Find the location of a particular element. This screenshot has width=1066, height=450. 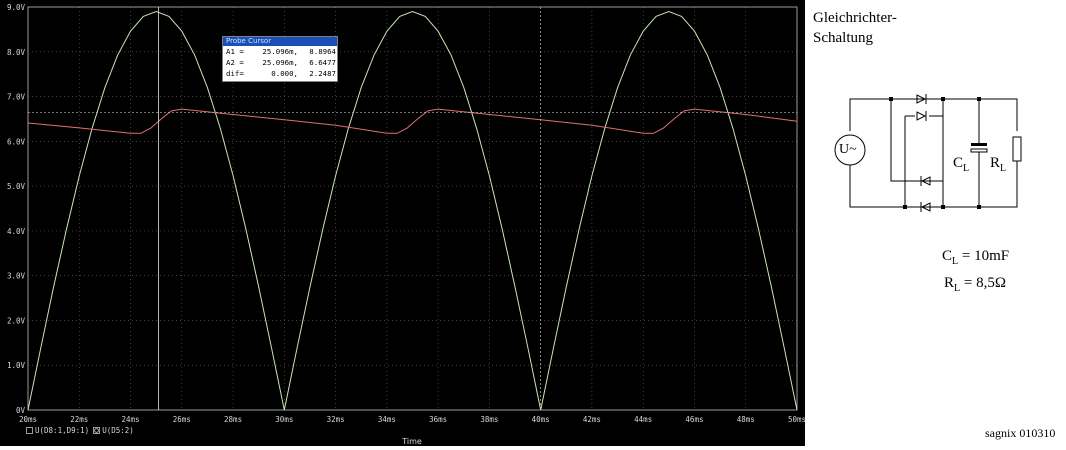

legend-item-2: U(D5:2) is located at coordinates (113, 430).